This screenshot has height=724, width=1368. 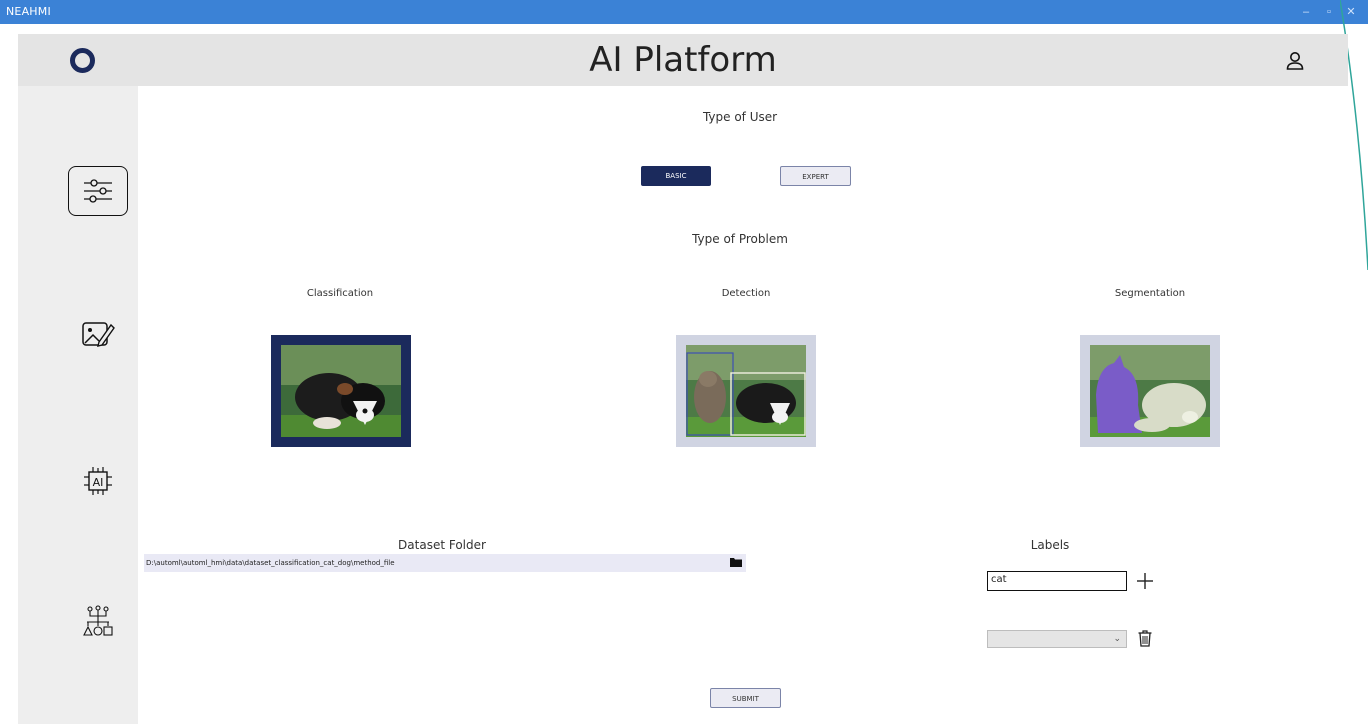 I want to click on detection-card, so click(x=746, y=391).